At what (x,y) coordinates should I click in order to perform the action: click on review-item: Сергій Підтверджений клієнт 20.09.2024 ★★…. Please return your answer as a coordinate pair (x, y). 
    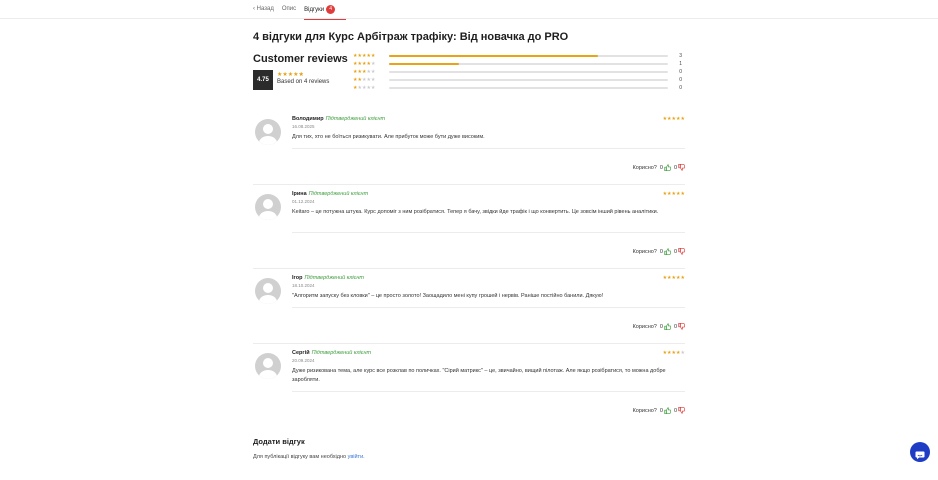
    Looking at the image, I should click on (469, 387).